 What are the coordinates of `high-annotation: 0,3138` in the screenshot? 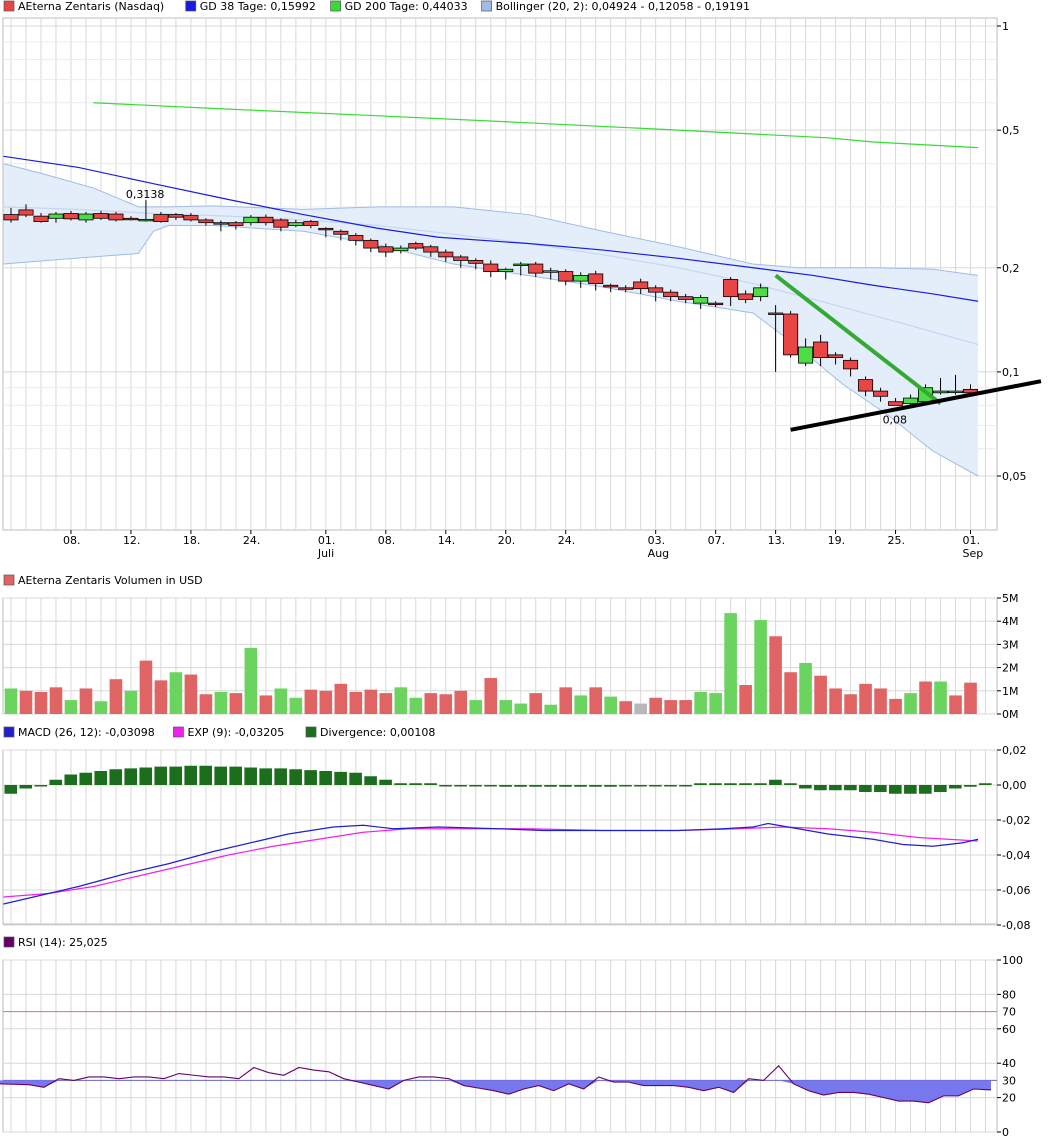 It's located at (145, 194).